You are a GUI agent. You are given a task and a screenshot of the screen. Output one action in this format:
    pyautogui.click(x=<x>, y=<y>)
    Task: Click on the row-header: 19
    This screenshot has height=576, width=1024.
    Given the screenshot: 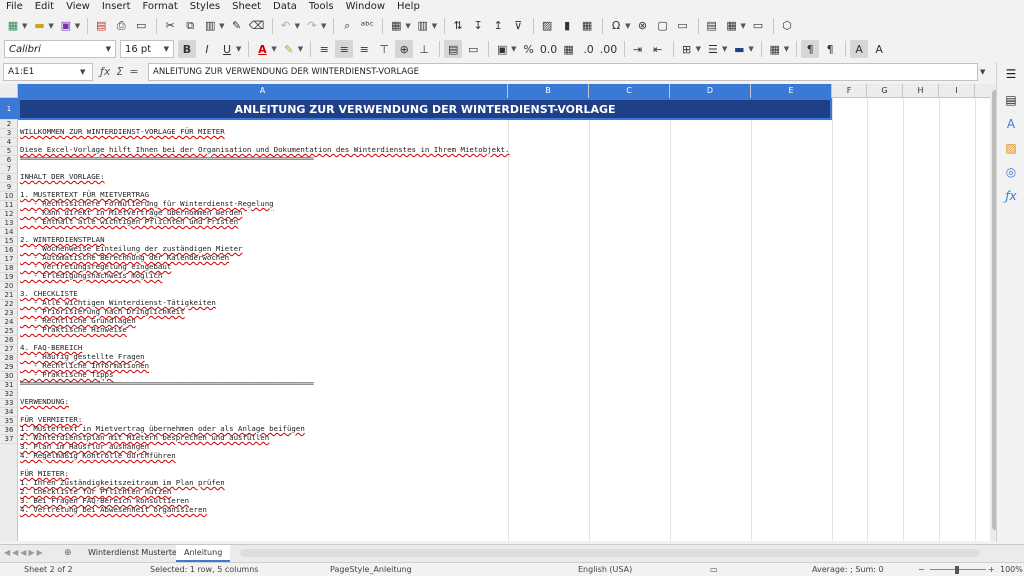 What is the action you would take?
    pyautogui.click(x=9, y=277)
    